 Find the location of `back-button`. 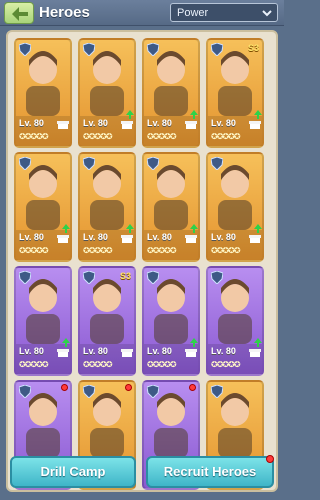

back-button is located at coordinates (19, 13).